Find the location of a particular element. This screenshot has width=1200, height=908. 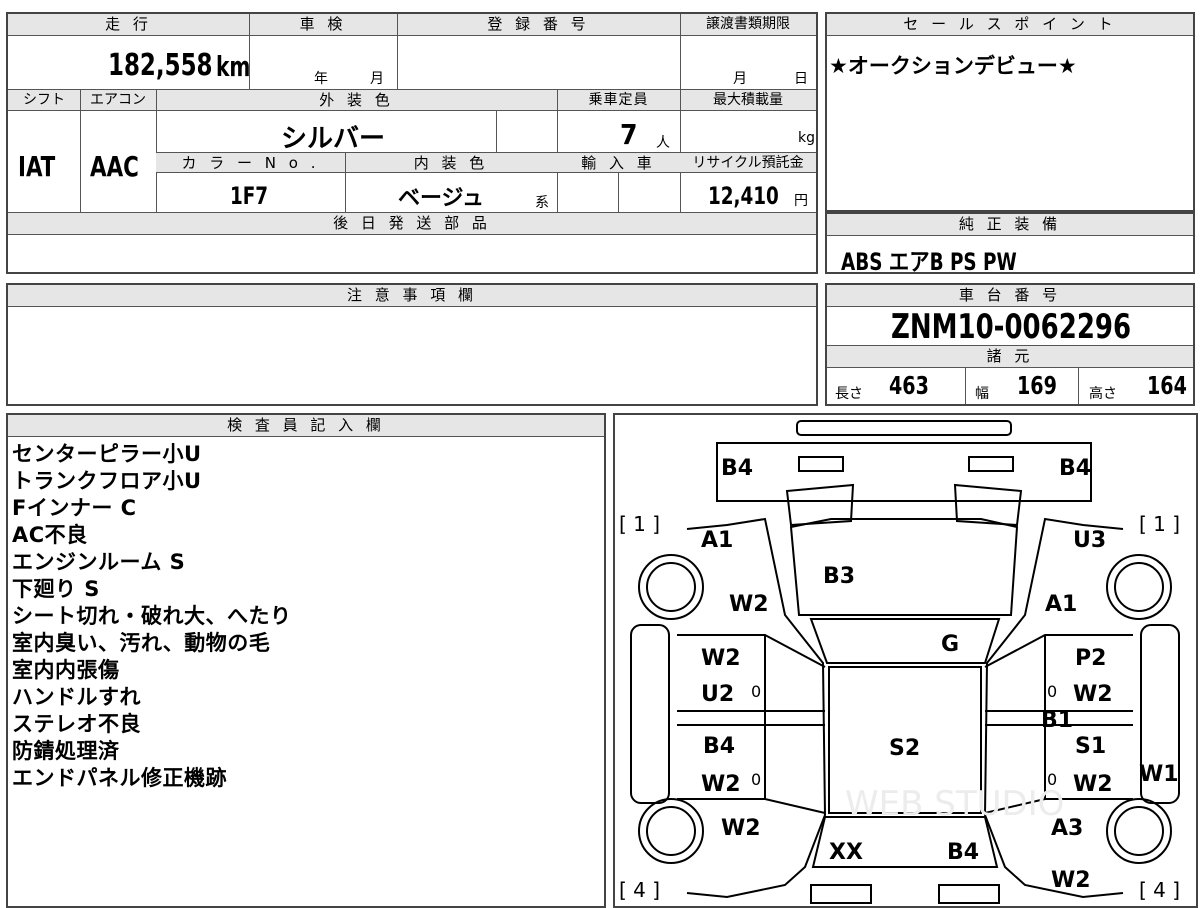

mark-a1-right-fender: A1 is located at coordinates (1061, 604).